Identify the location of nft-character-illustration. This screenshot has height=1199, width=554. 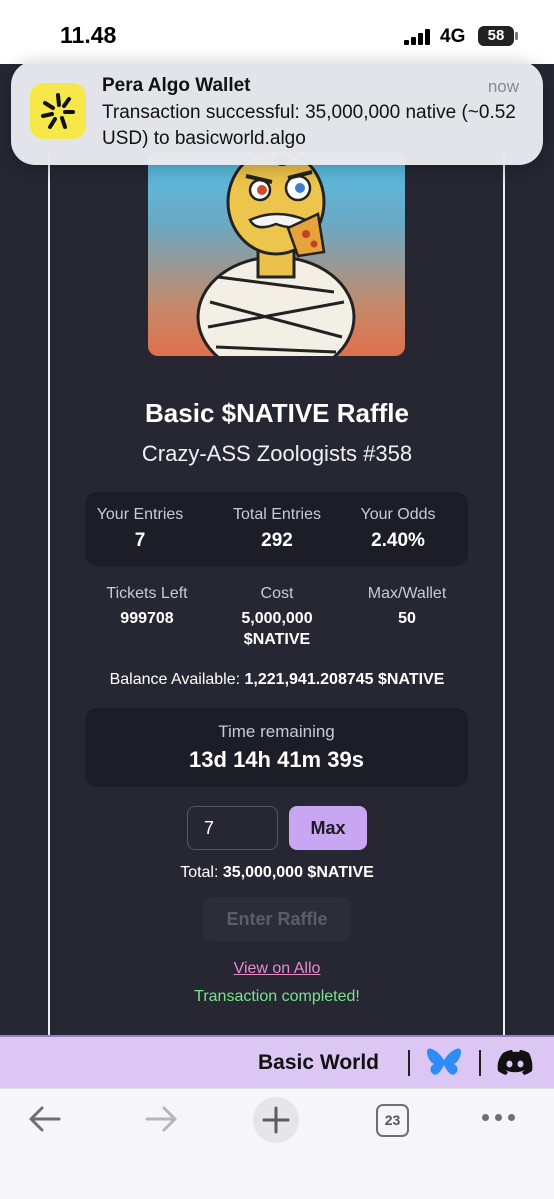
(276, 254).